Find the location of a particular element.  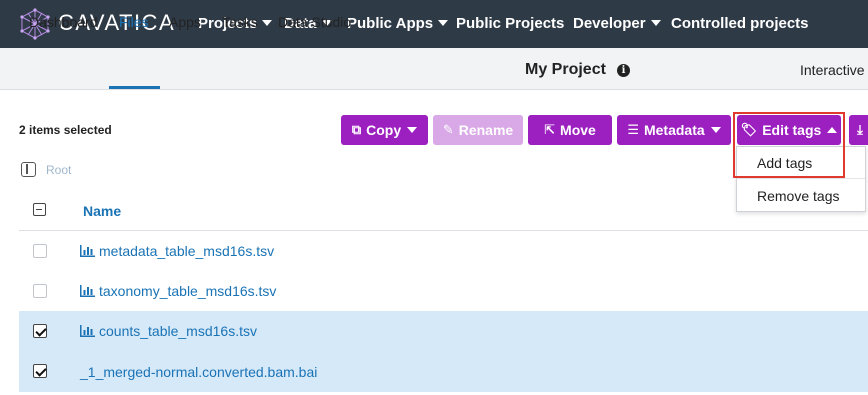

file-name-link: metadata_table_msd16s.tsv is located at coordinates (177, 251).